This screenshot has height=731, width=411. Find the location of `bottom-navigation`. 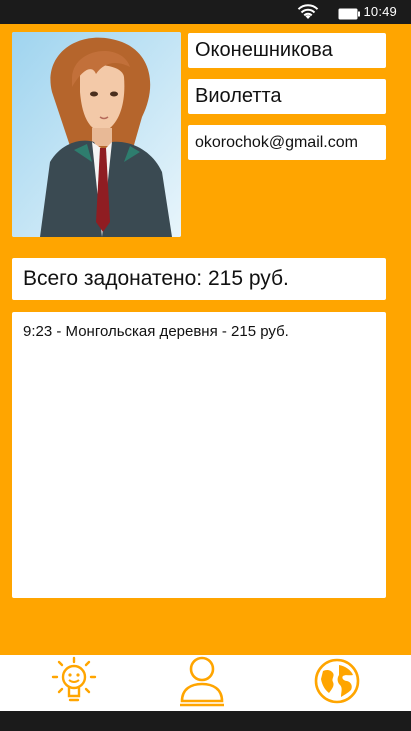

bottom-navigation is located at coordinates (205, 683).